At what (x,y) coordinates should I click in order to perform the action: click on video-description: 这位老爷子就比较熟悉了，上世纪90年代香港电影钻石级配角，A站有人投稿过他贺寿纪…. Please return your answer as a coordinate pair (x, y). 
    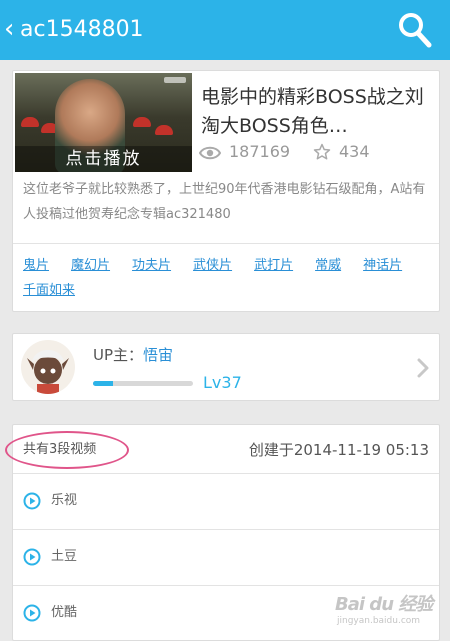
    Looking at the image, I should click on (224, 202).